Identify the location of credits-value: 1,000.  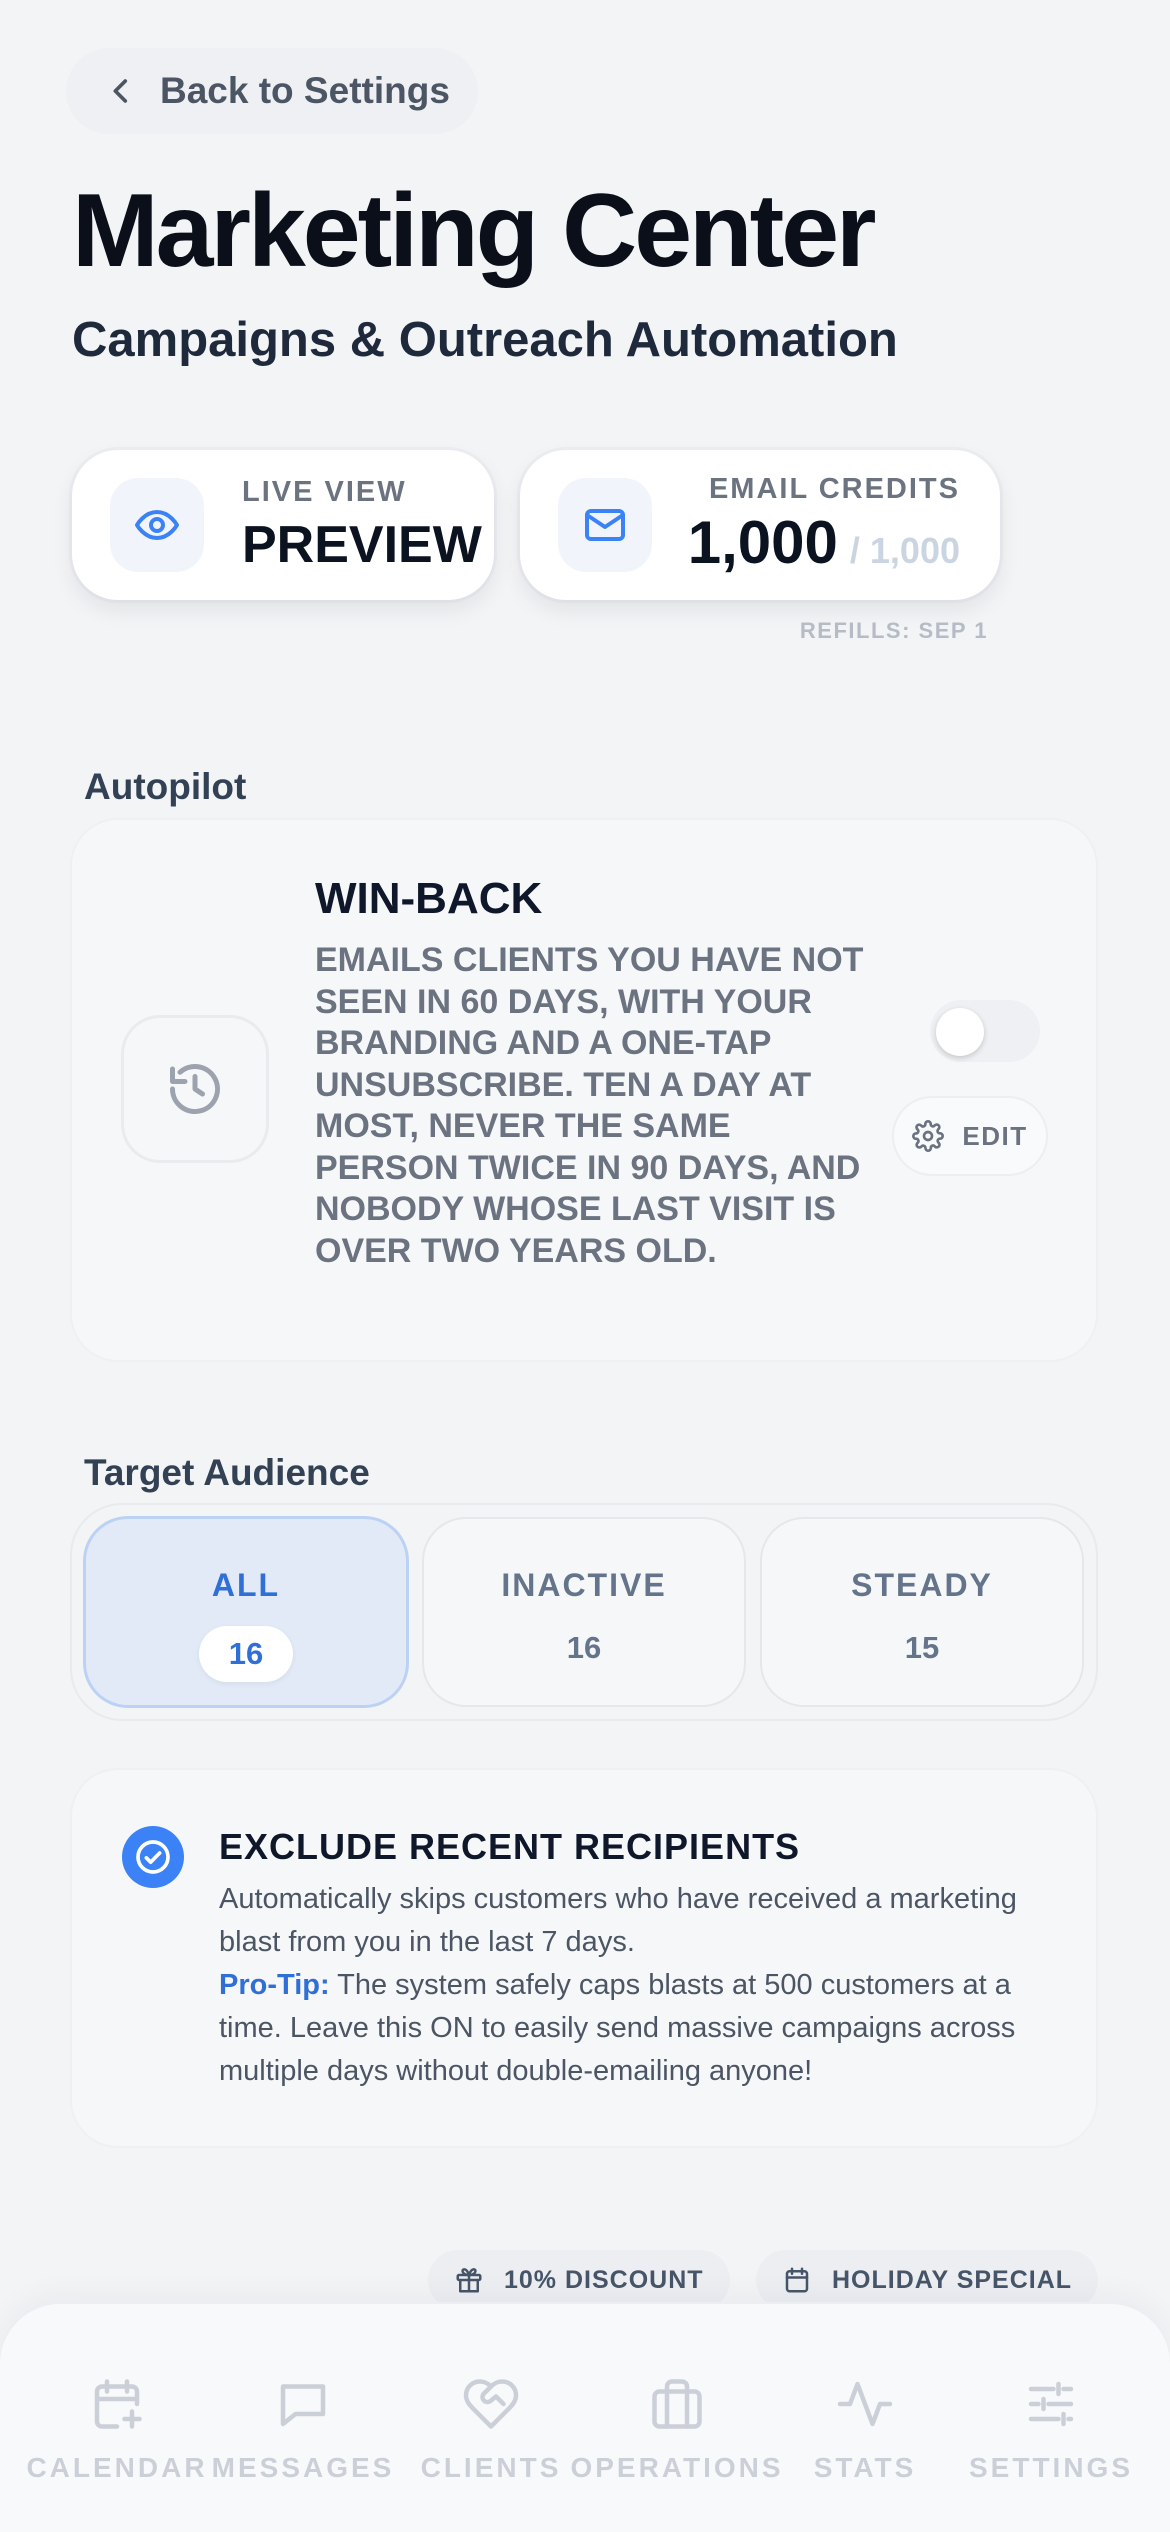
(762, 542).